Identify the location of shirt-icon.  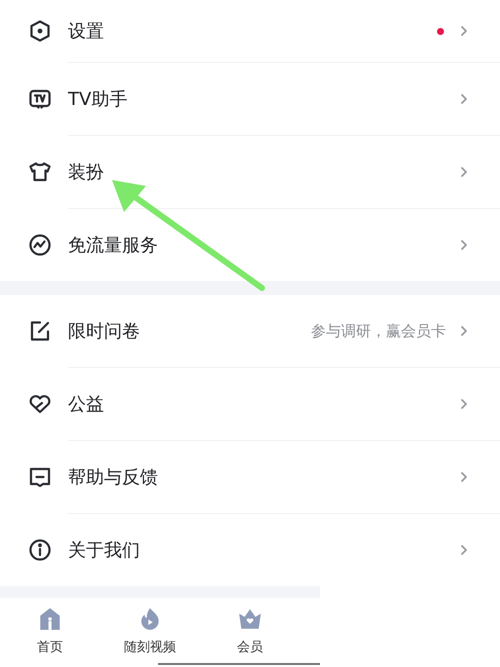
(40, 172).